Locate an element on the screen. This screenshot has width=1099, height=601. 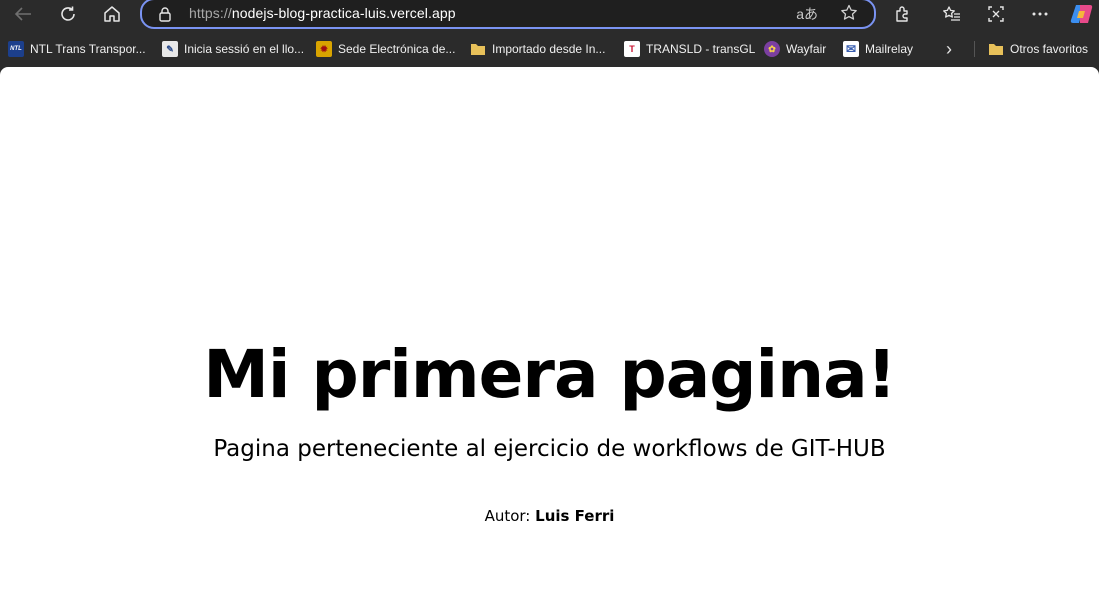
author-label: Autor: is located at coordinates (510, 516).